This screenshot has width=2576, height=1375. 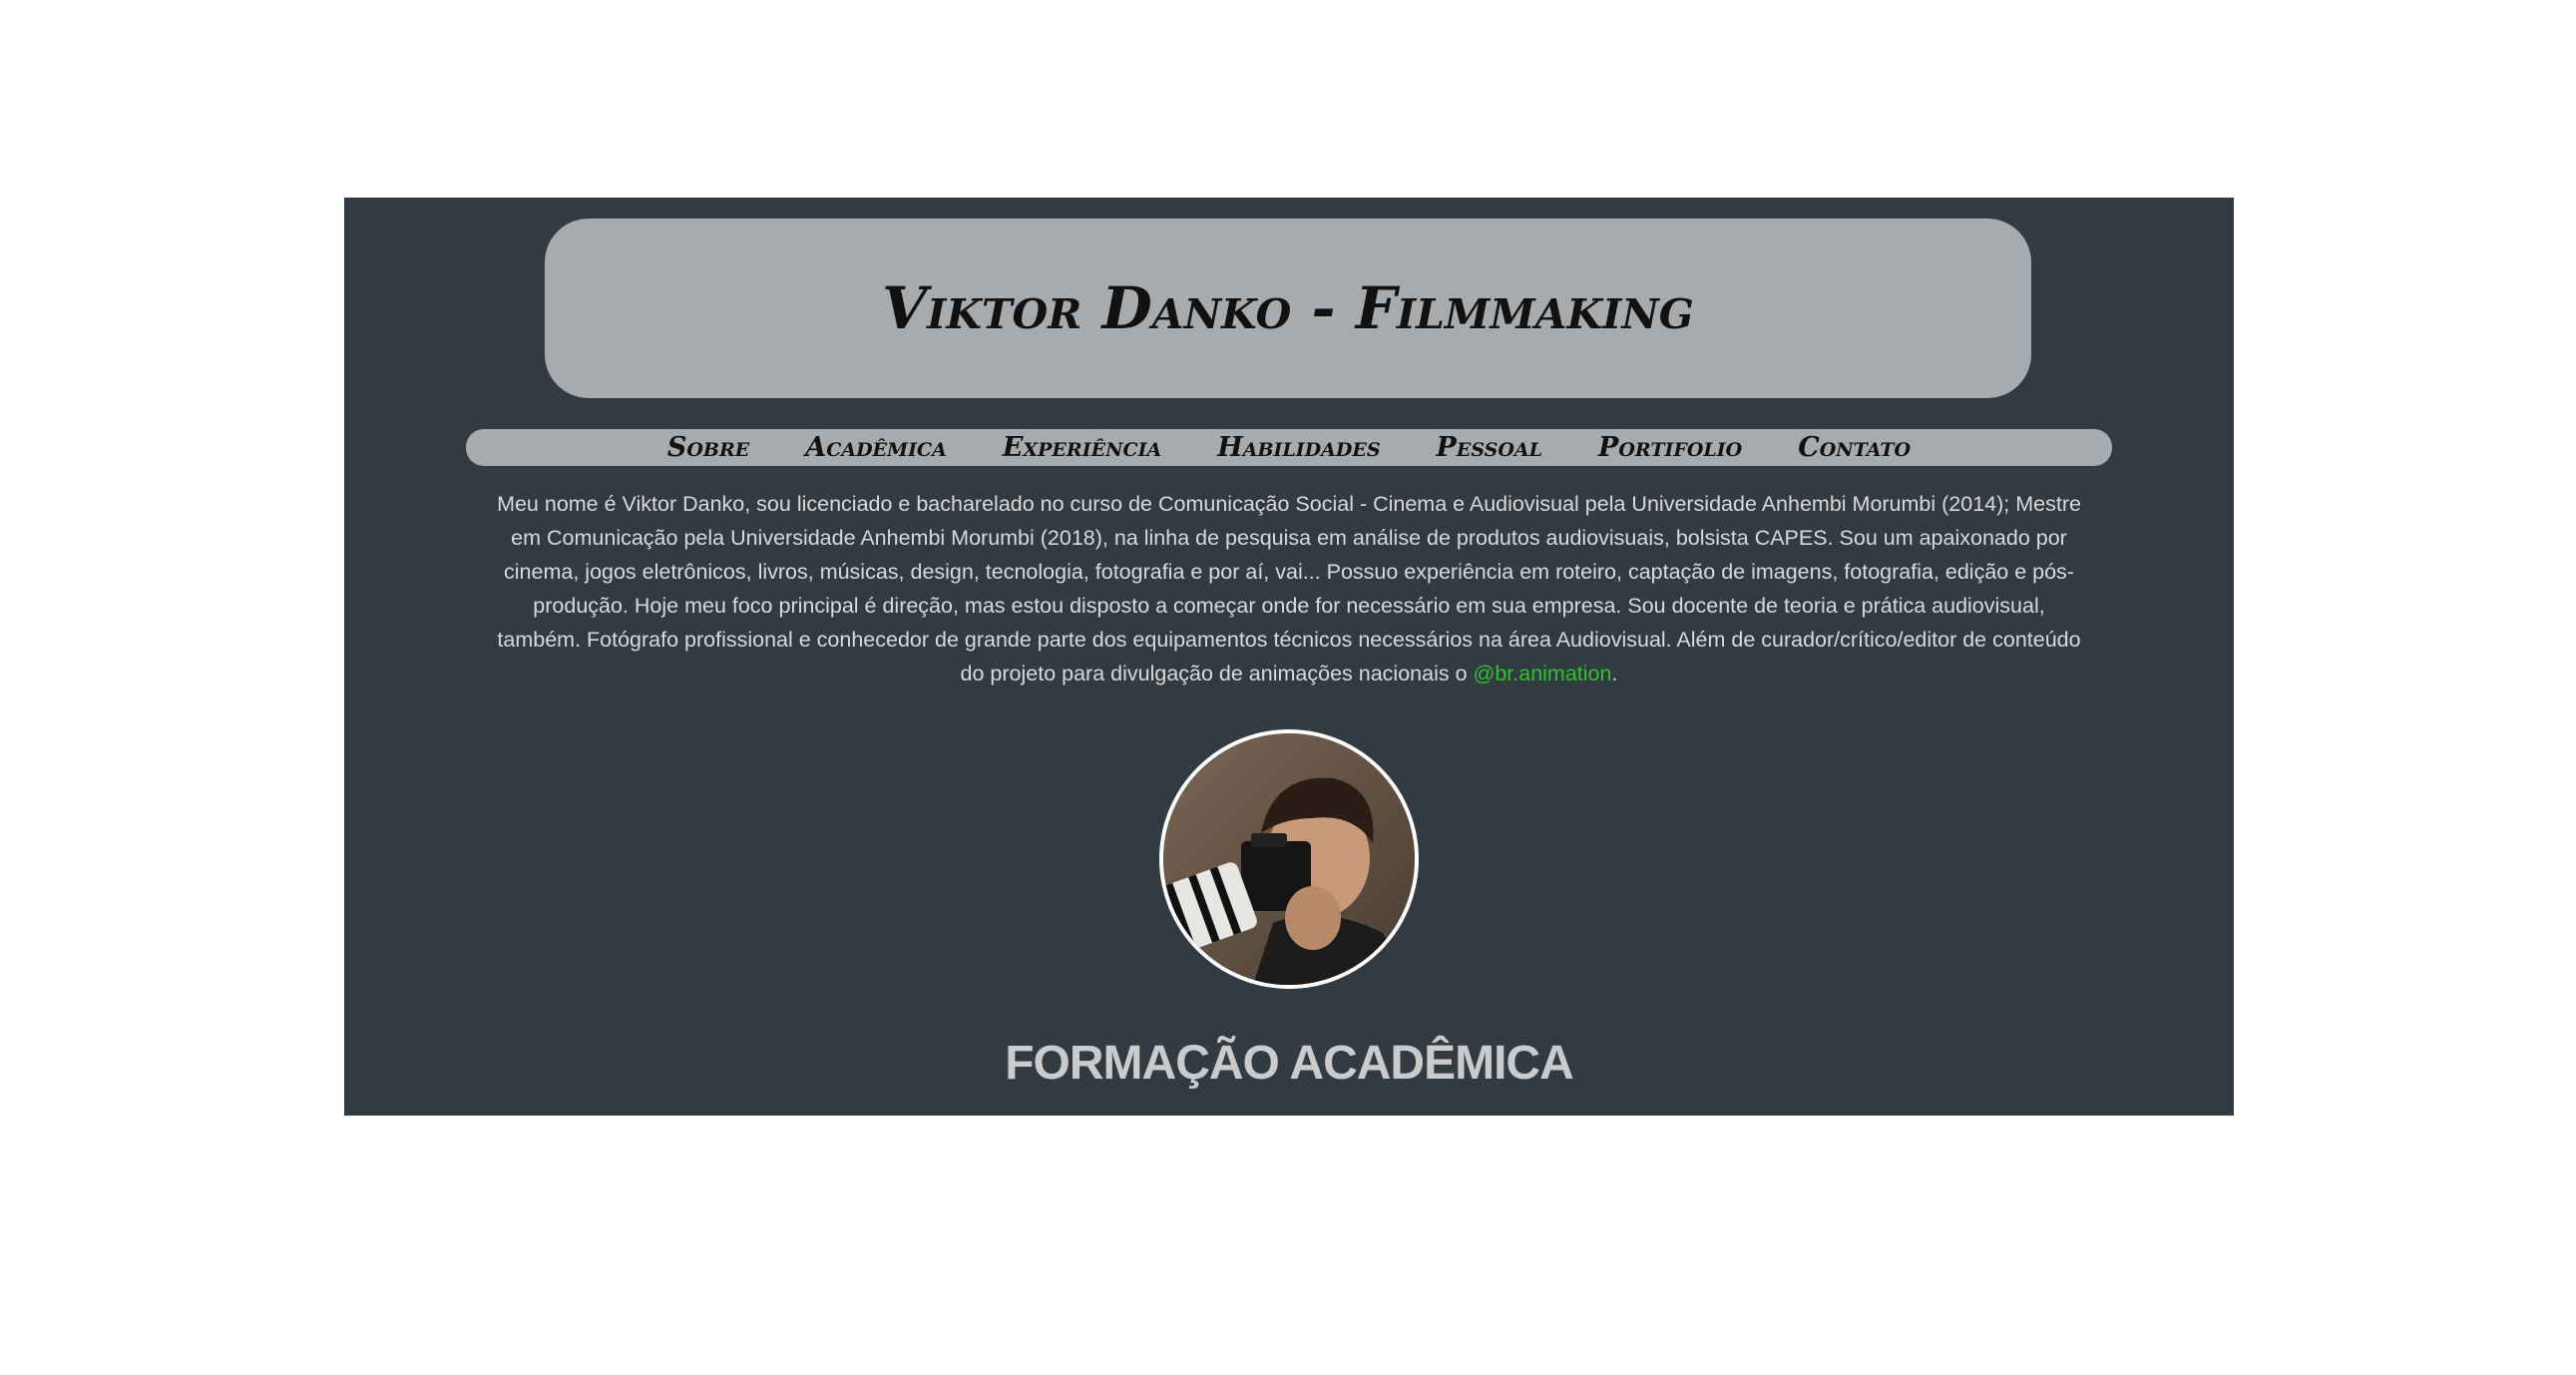 I want to click on nav-item-habilidades: Habilidades, so click(x=1298, y=448).